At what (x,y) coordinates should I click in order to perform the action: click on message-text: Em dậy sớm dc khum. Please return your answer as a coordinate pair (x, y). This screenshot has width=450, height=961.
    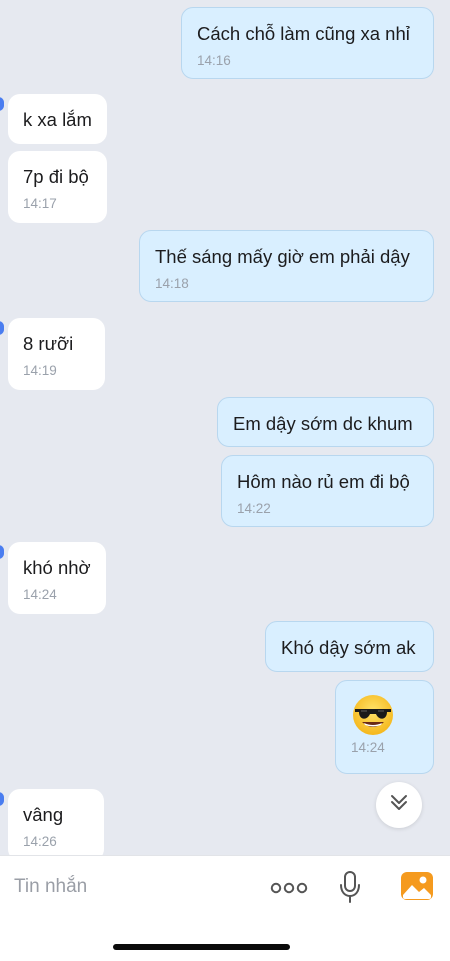
    Looking at the image, I should click on (323, 423).